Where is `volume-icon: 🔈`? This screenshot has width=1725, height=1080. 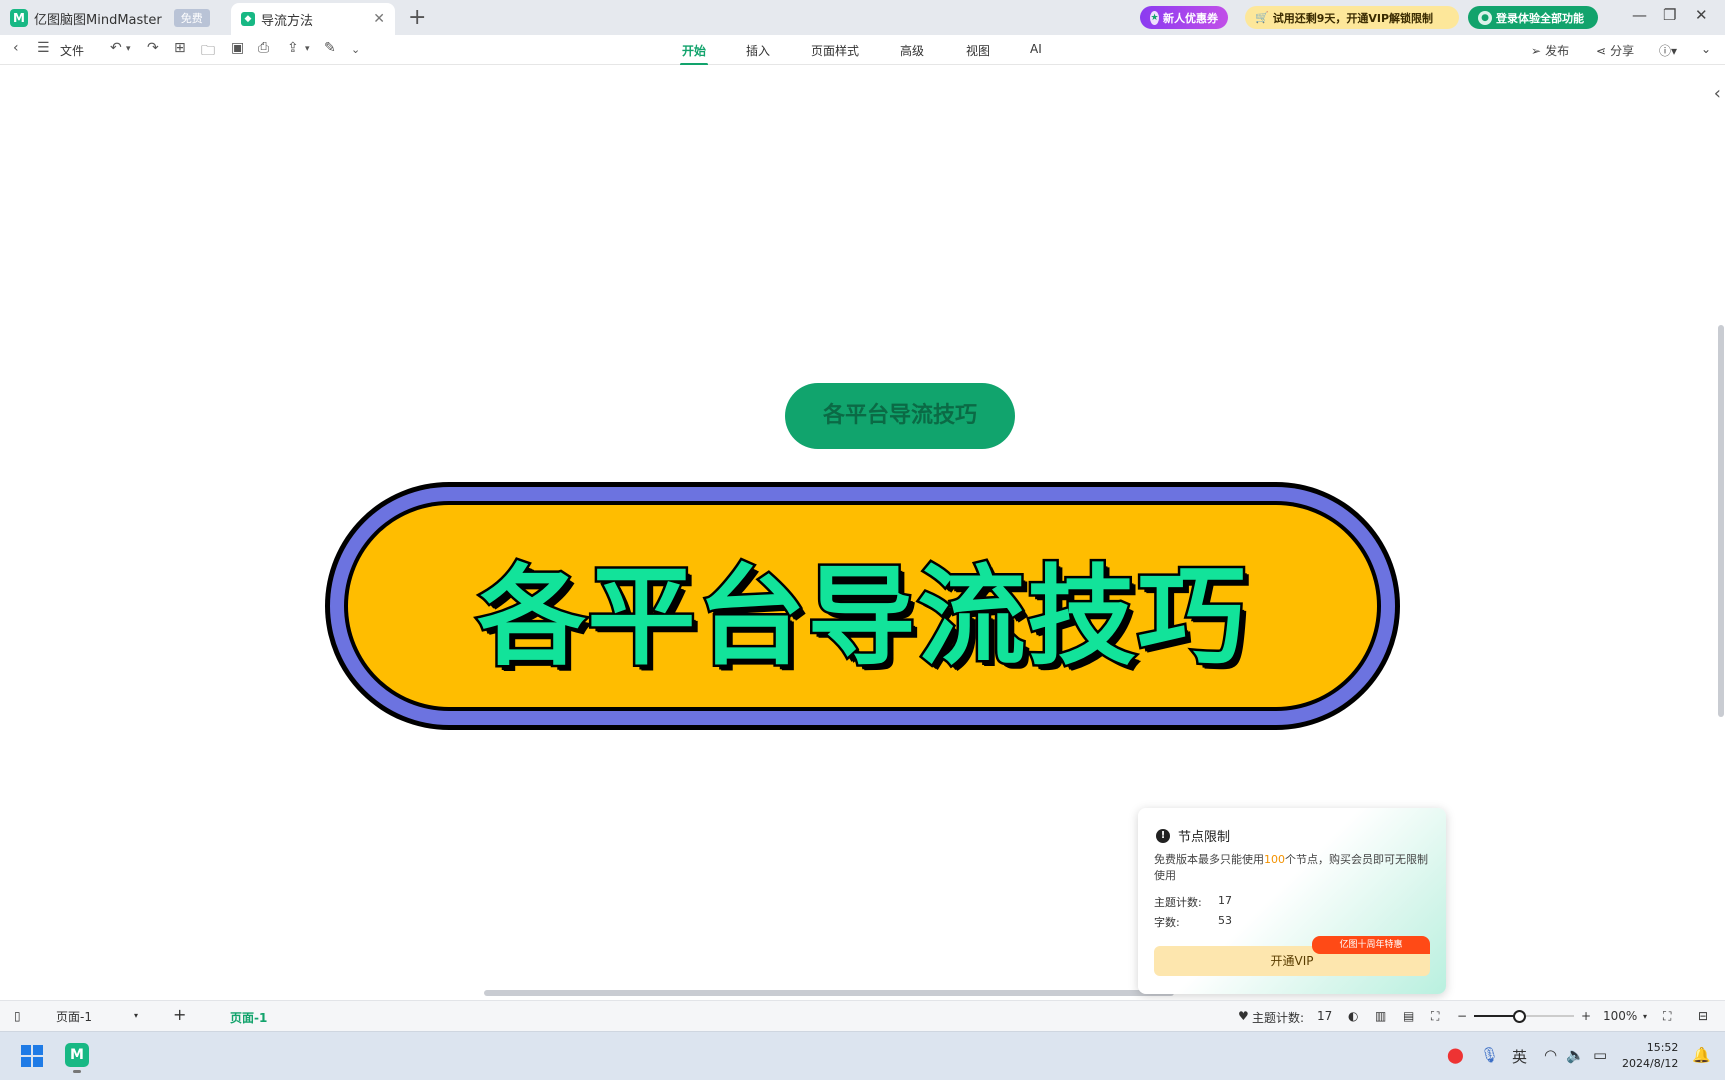
volume-icon: 🔈 is located at coordinates (1575, 1055).